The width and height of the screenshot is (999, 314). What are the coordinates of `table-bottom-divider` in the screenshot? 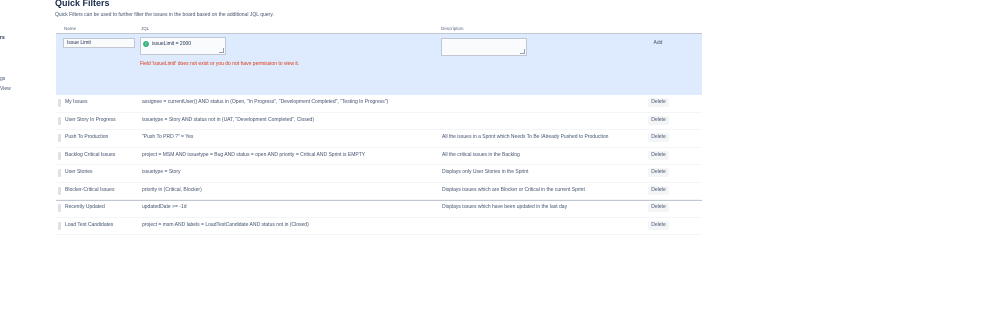 It's located at (379, 200).